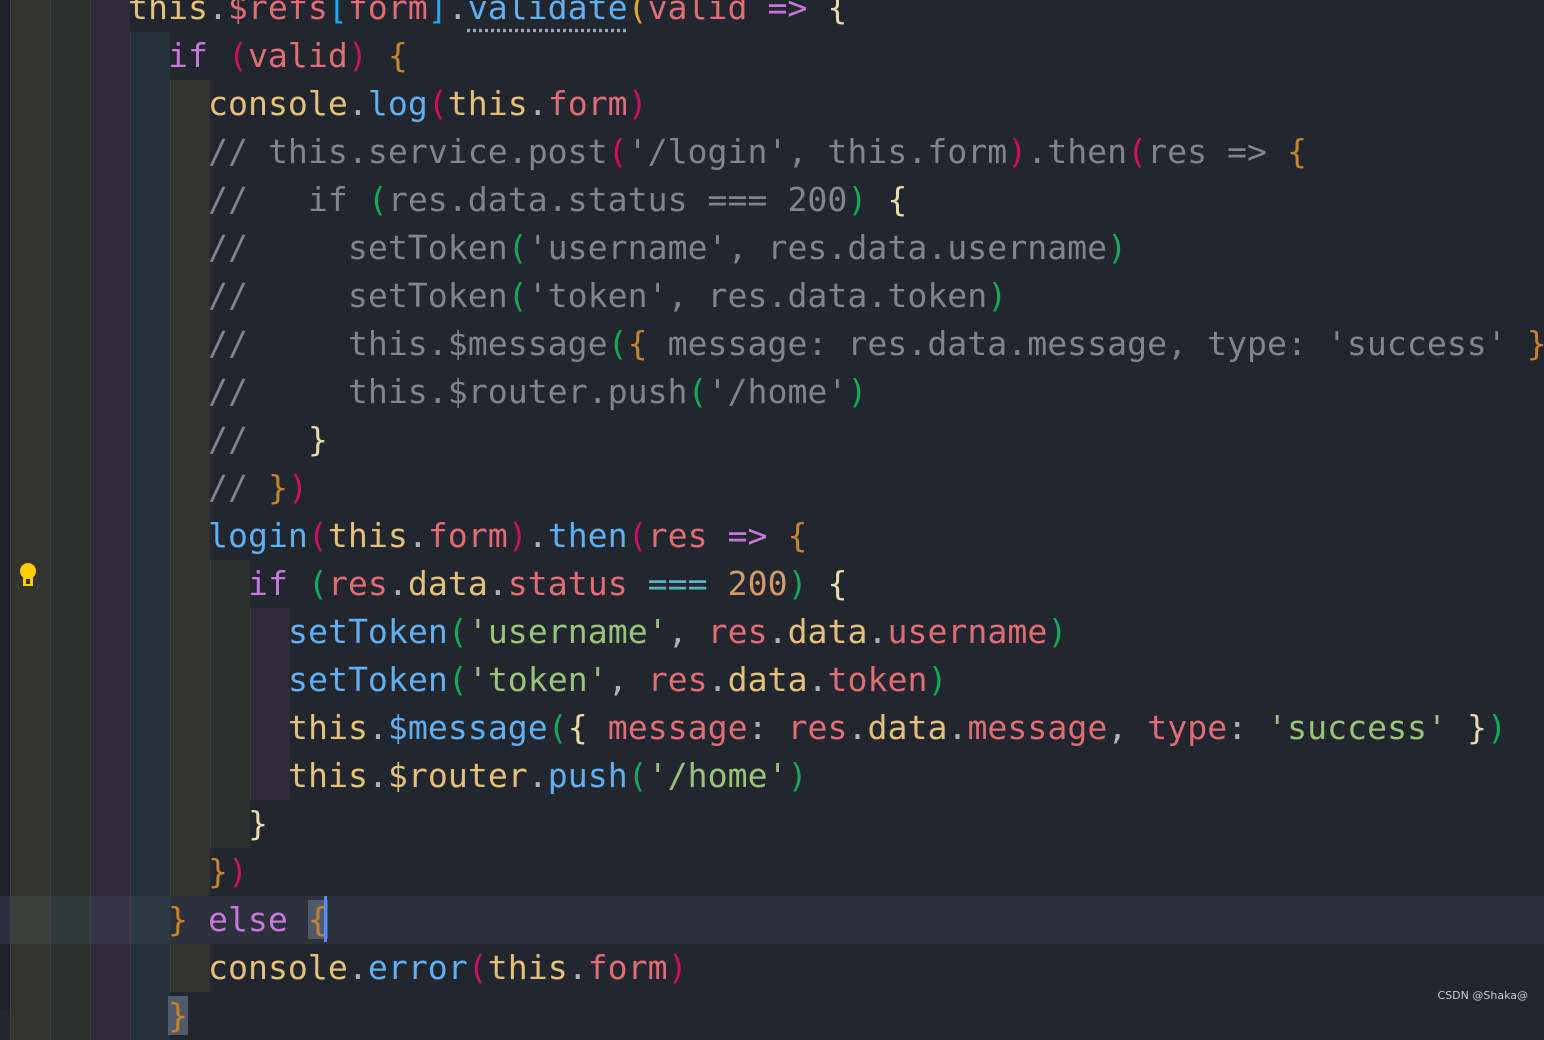  Describe the element at coordinates (1077, 151) in the screenshot. I see `code-token: .then` at that location.